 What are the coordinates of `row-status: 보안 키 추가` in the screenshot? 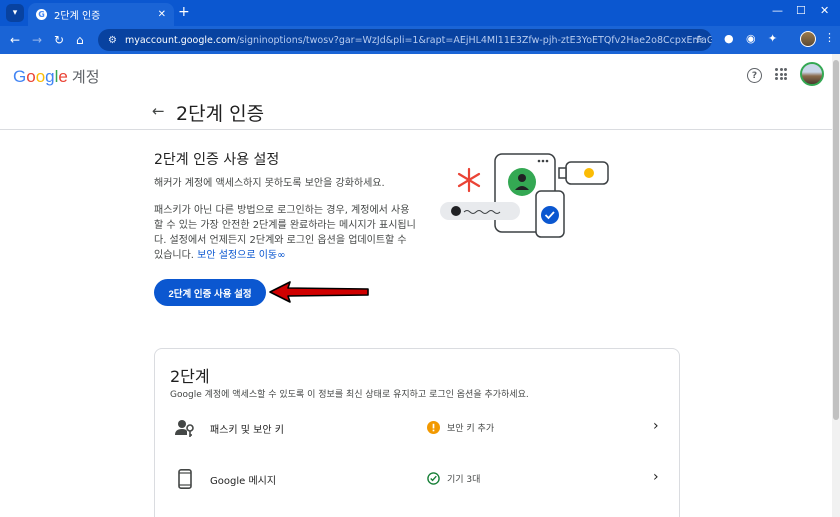 It's located at (471, 429).